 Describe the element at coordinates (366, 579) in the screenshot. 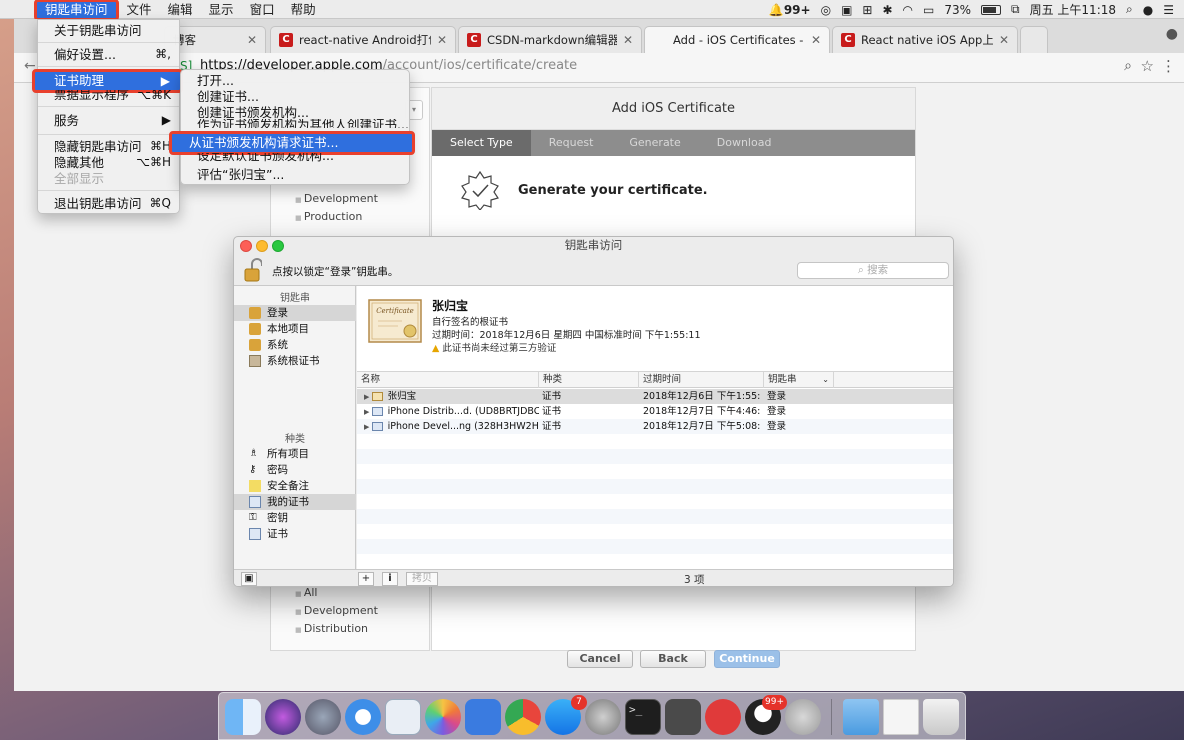

I see `add-item-icon: +` at that location.